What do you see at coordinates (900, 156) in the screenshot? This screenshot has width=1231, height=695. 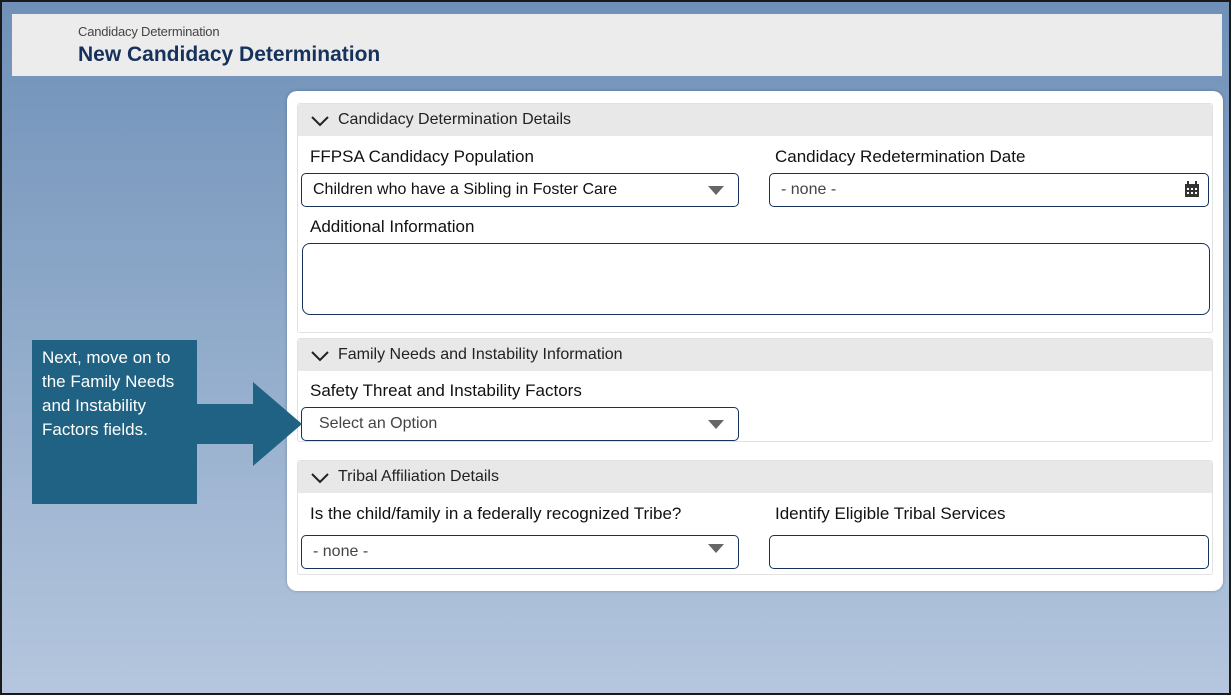 I see `redetermination-label: Candidacy Redetermination Date` at bounding box center [900, 156].